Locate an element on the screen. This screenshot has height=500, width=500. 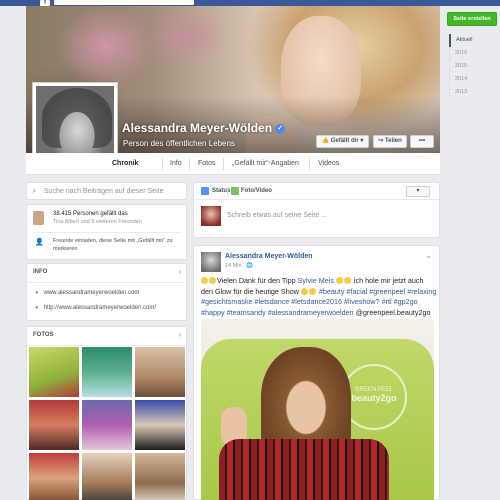
post-author-avatar is located at coordinates (211, 262).